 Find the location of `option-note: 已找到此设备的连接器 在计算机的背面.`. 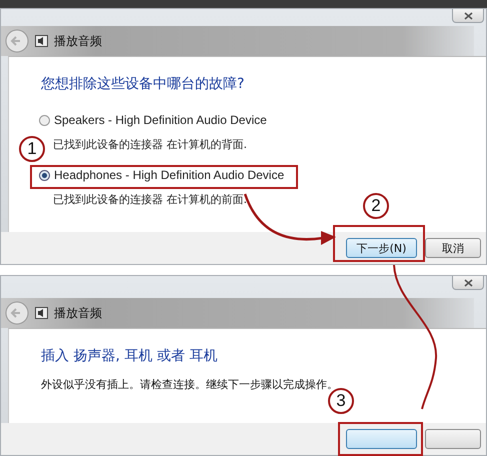

option-note: 已找到此设备的连接器 在计算机的背面. is located at coordinates (150, 144).